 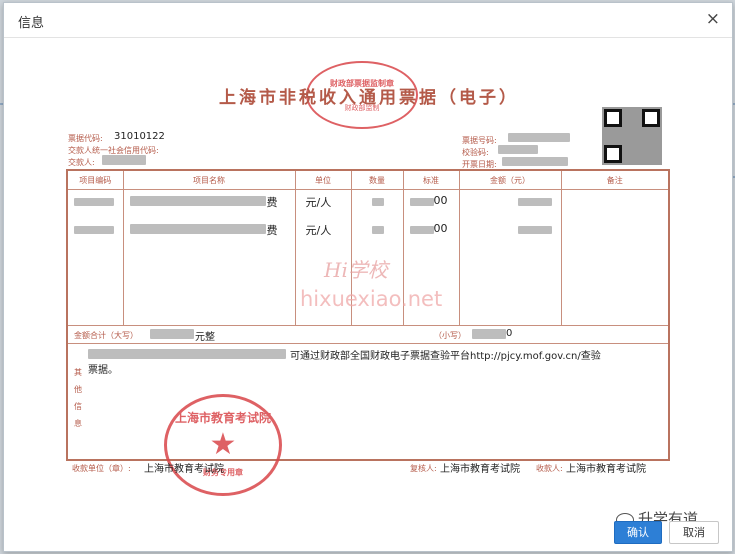 What do you see at coordinates (106, 335) in the screenshot?
I see `total-upper-label: 金额合计（大写）` at bounding box center [106, 335].